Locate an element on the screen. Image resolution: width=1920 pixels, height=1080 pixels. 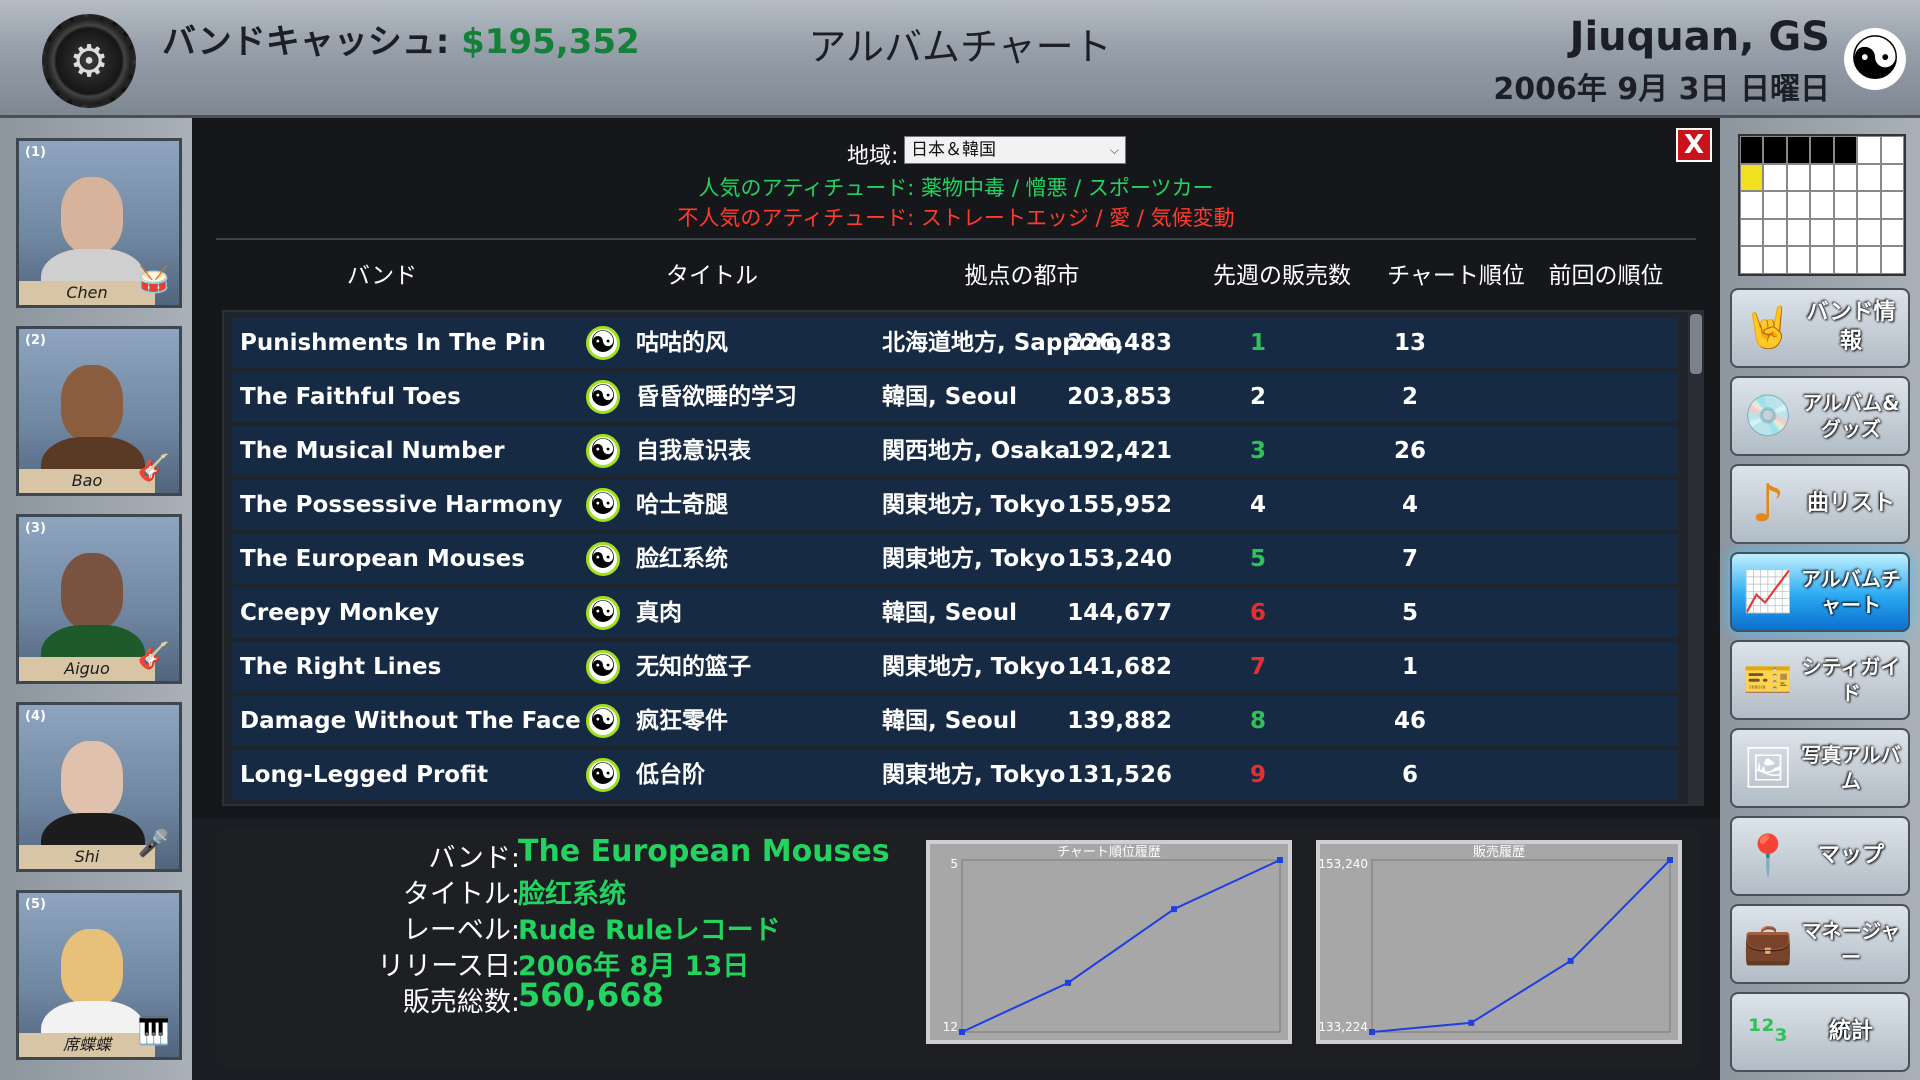
column-header-city: 拠点の都市 is located at coordinates (1022, 273).